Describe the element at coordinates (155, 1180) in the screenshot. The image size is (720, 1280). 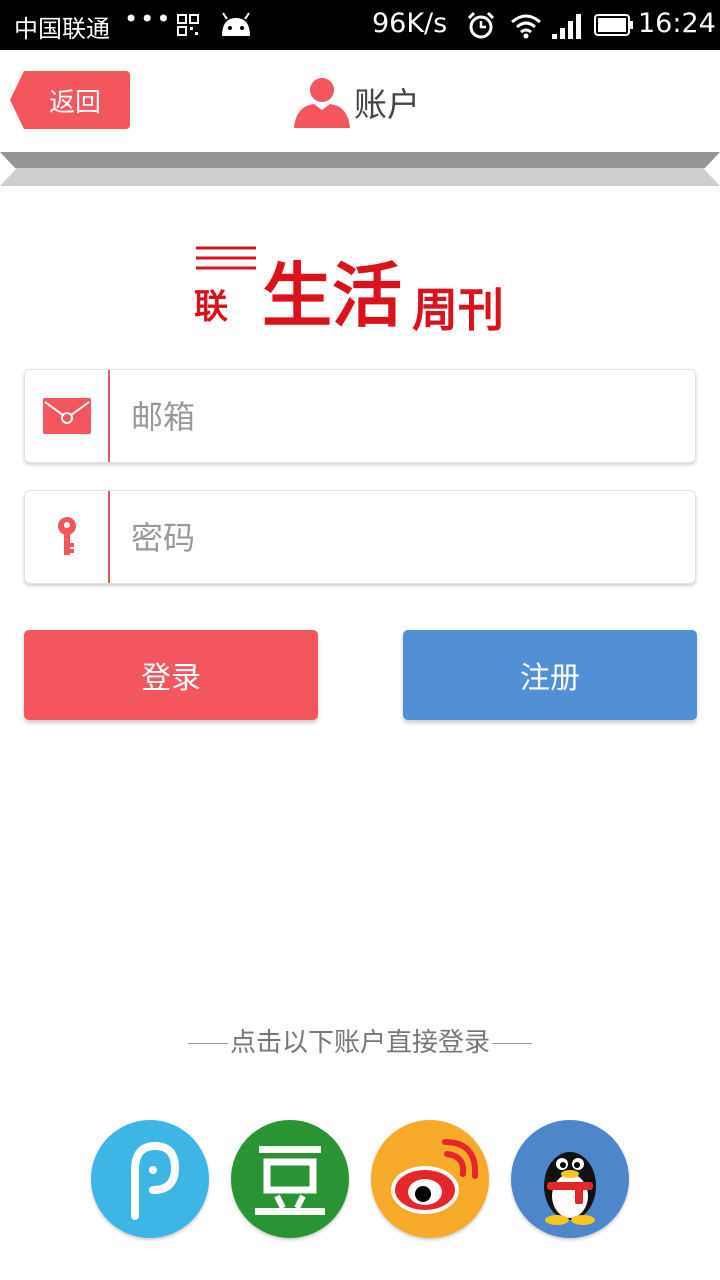
I see `p-circle-icon` at that location.